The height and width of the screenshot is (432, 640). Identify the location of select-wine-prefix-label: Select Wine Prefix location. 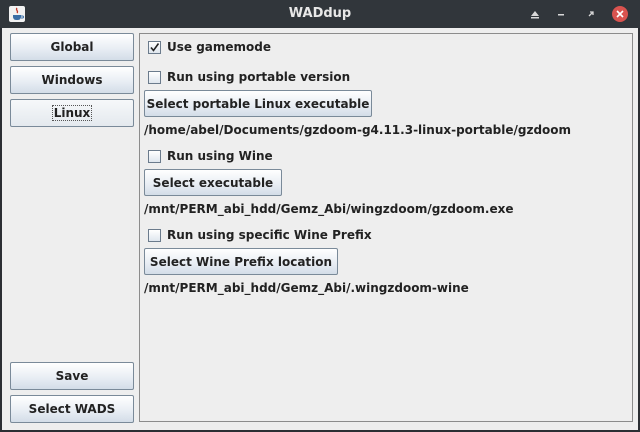
(241, 261).